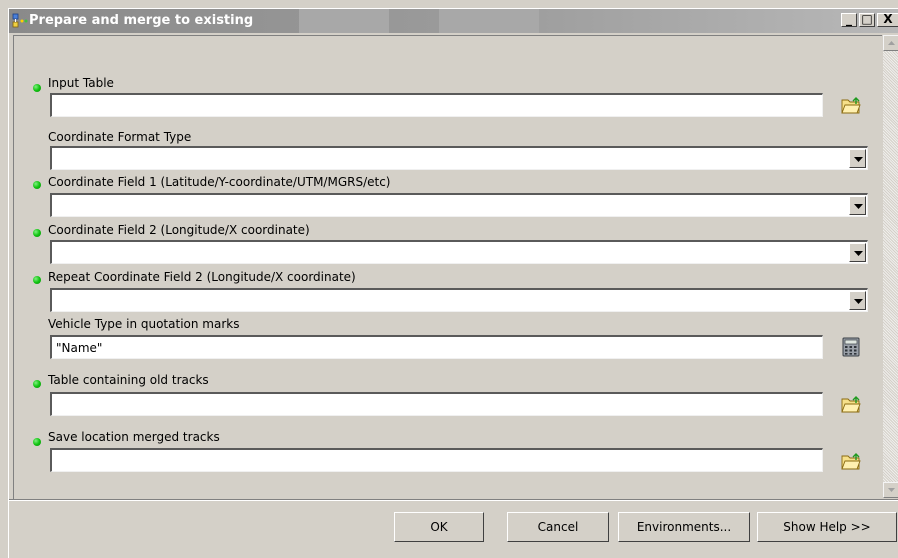 Image resolution: width=898 pixels, height=558 pixels. What do you see at coordinates (558, 527) in the screenshot?
I see `cancel-button: Cancel` at bounding box center [558, 527].